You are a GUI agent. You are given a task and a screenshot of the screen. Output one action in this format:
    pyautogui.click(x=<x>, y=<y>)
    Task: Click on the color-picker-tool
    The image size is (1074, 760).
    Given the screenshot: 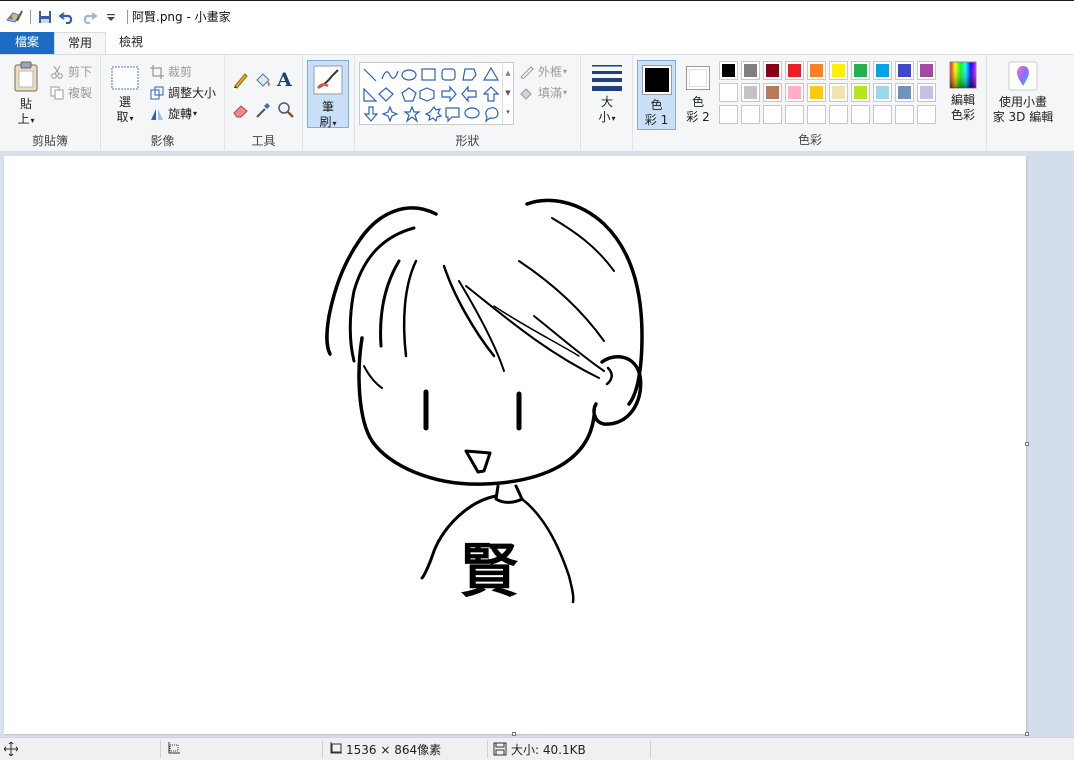 What is the action you would take?
    pyautogui.click(x=263, y=110)
    